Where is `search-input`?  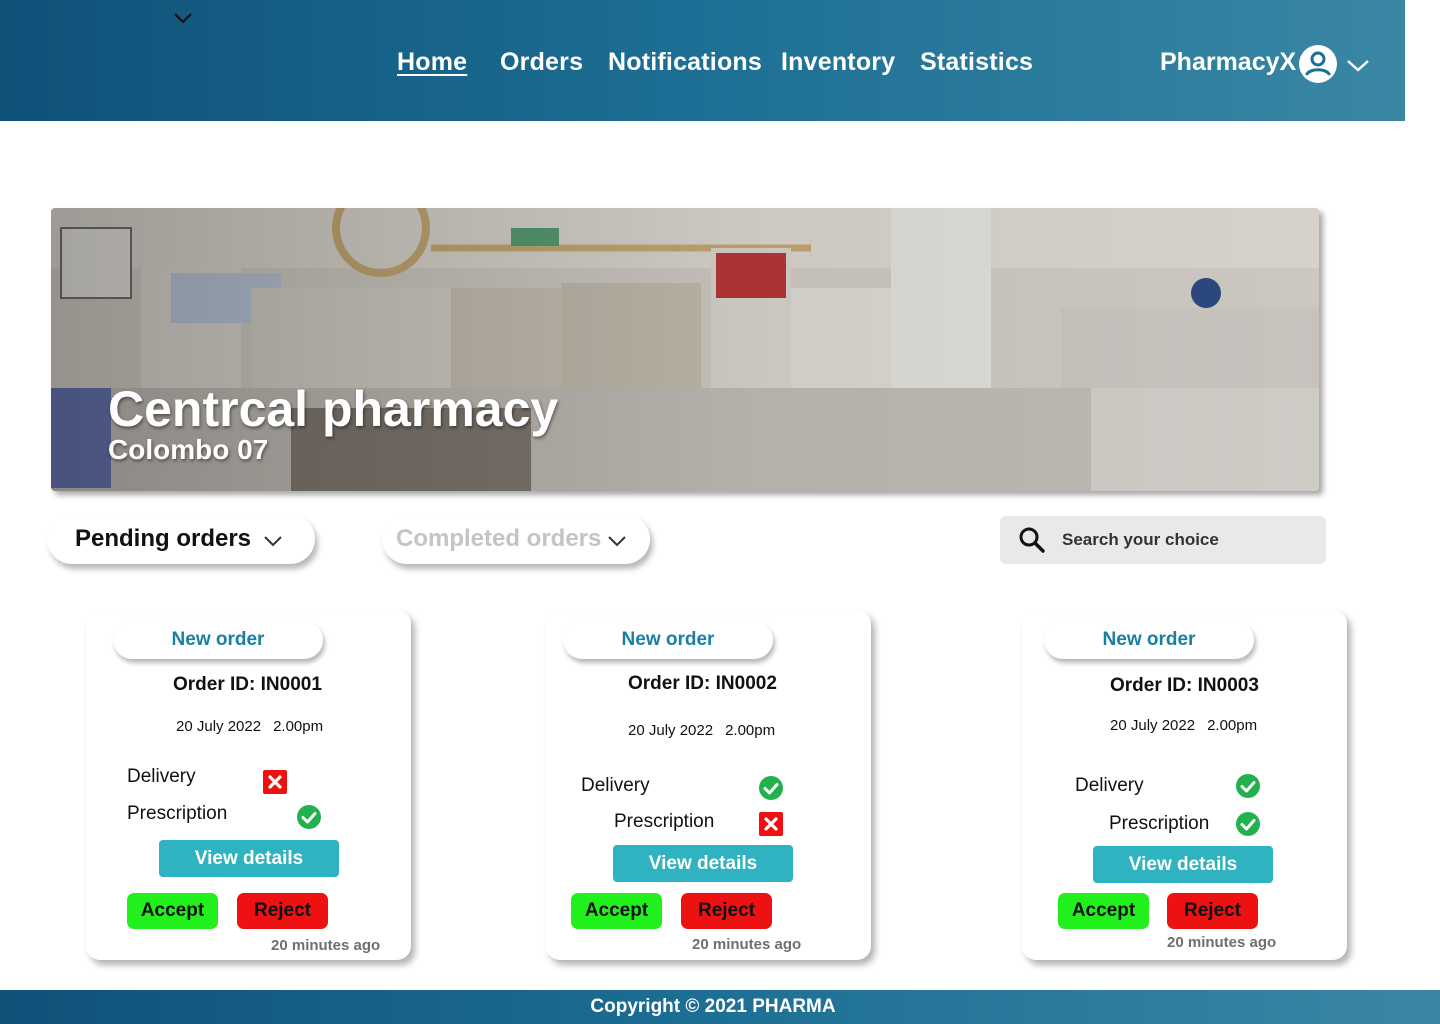 search-input is located at coordinates (1187, 540).